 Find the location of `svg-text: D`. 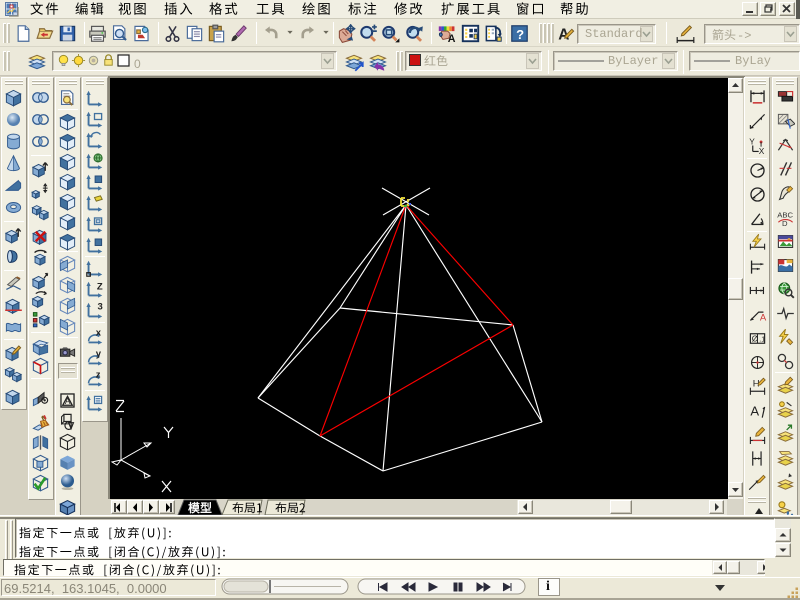

svg-text: D is located at coordinates (785, 223).